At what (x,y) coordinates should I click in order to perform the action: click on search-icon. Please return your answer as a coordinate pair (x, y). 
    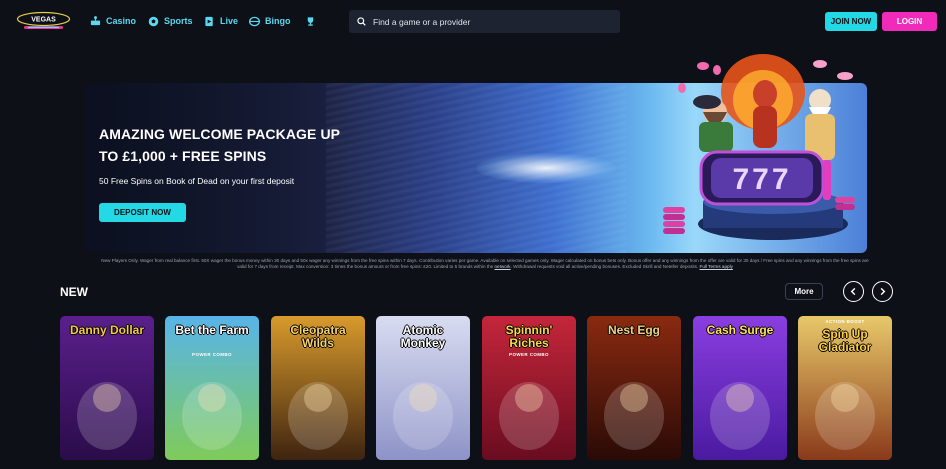
    Looking at the image, I should click on (361, 21).